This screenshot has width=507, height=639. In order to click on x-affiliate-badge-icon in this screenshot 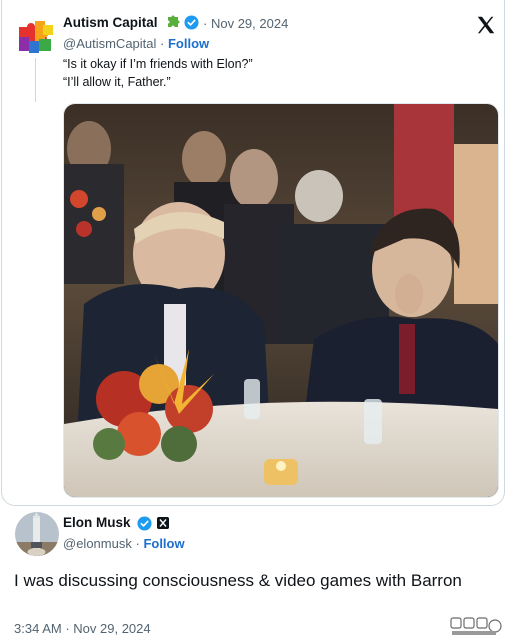, I will do `click(163, 523)`.